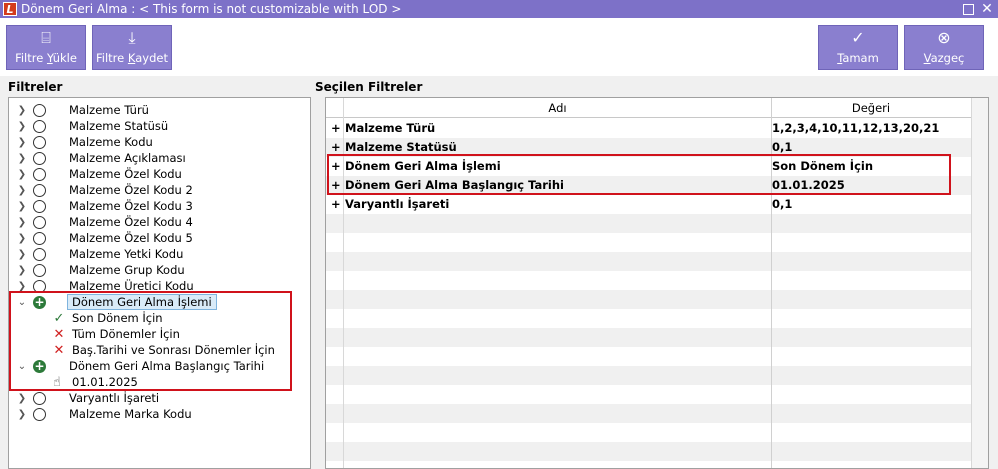 The height and width of the screenshot is (469, 998). I want to click on tree-item-label: Malzeme Kodu, so click(111, 142).